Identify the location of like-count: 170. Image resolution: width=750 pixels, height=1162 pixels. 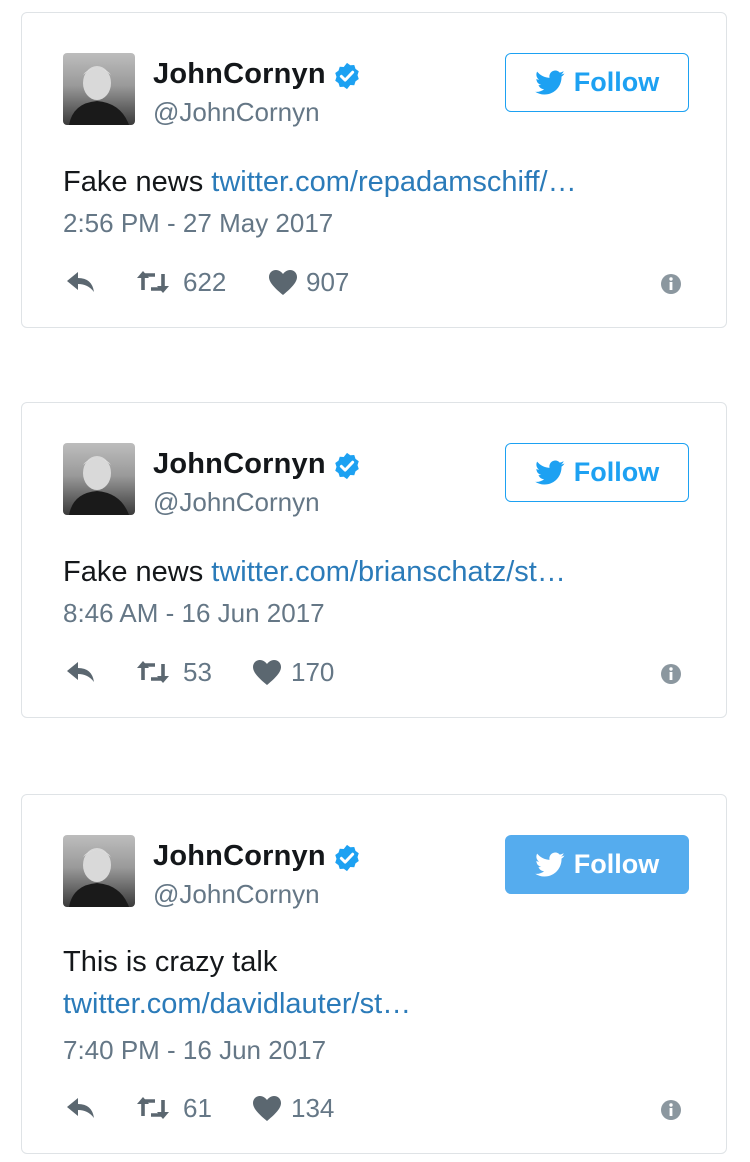
(313, 672).